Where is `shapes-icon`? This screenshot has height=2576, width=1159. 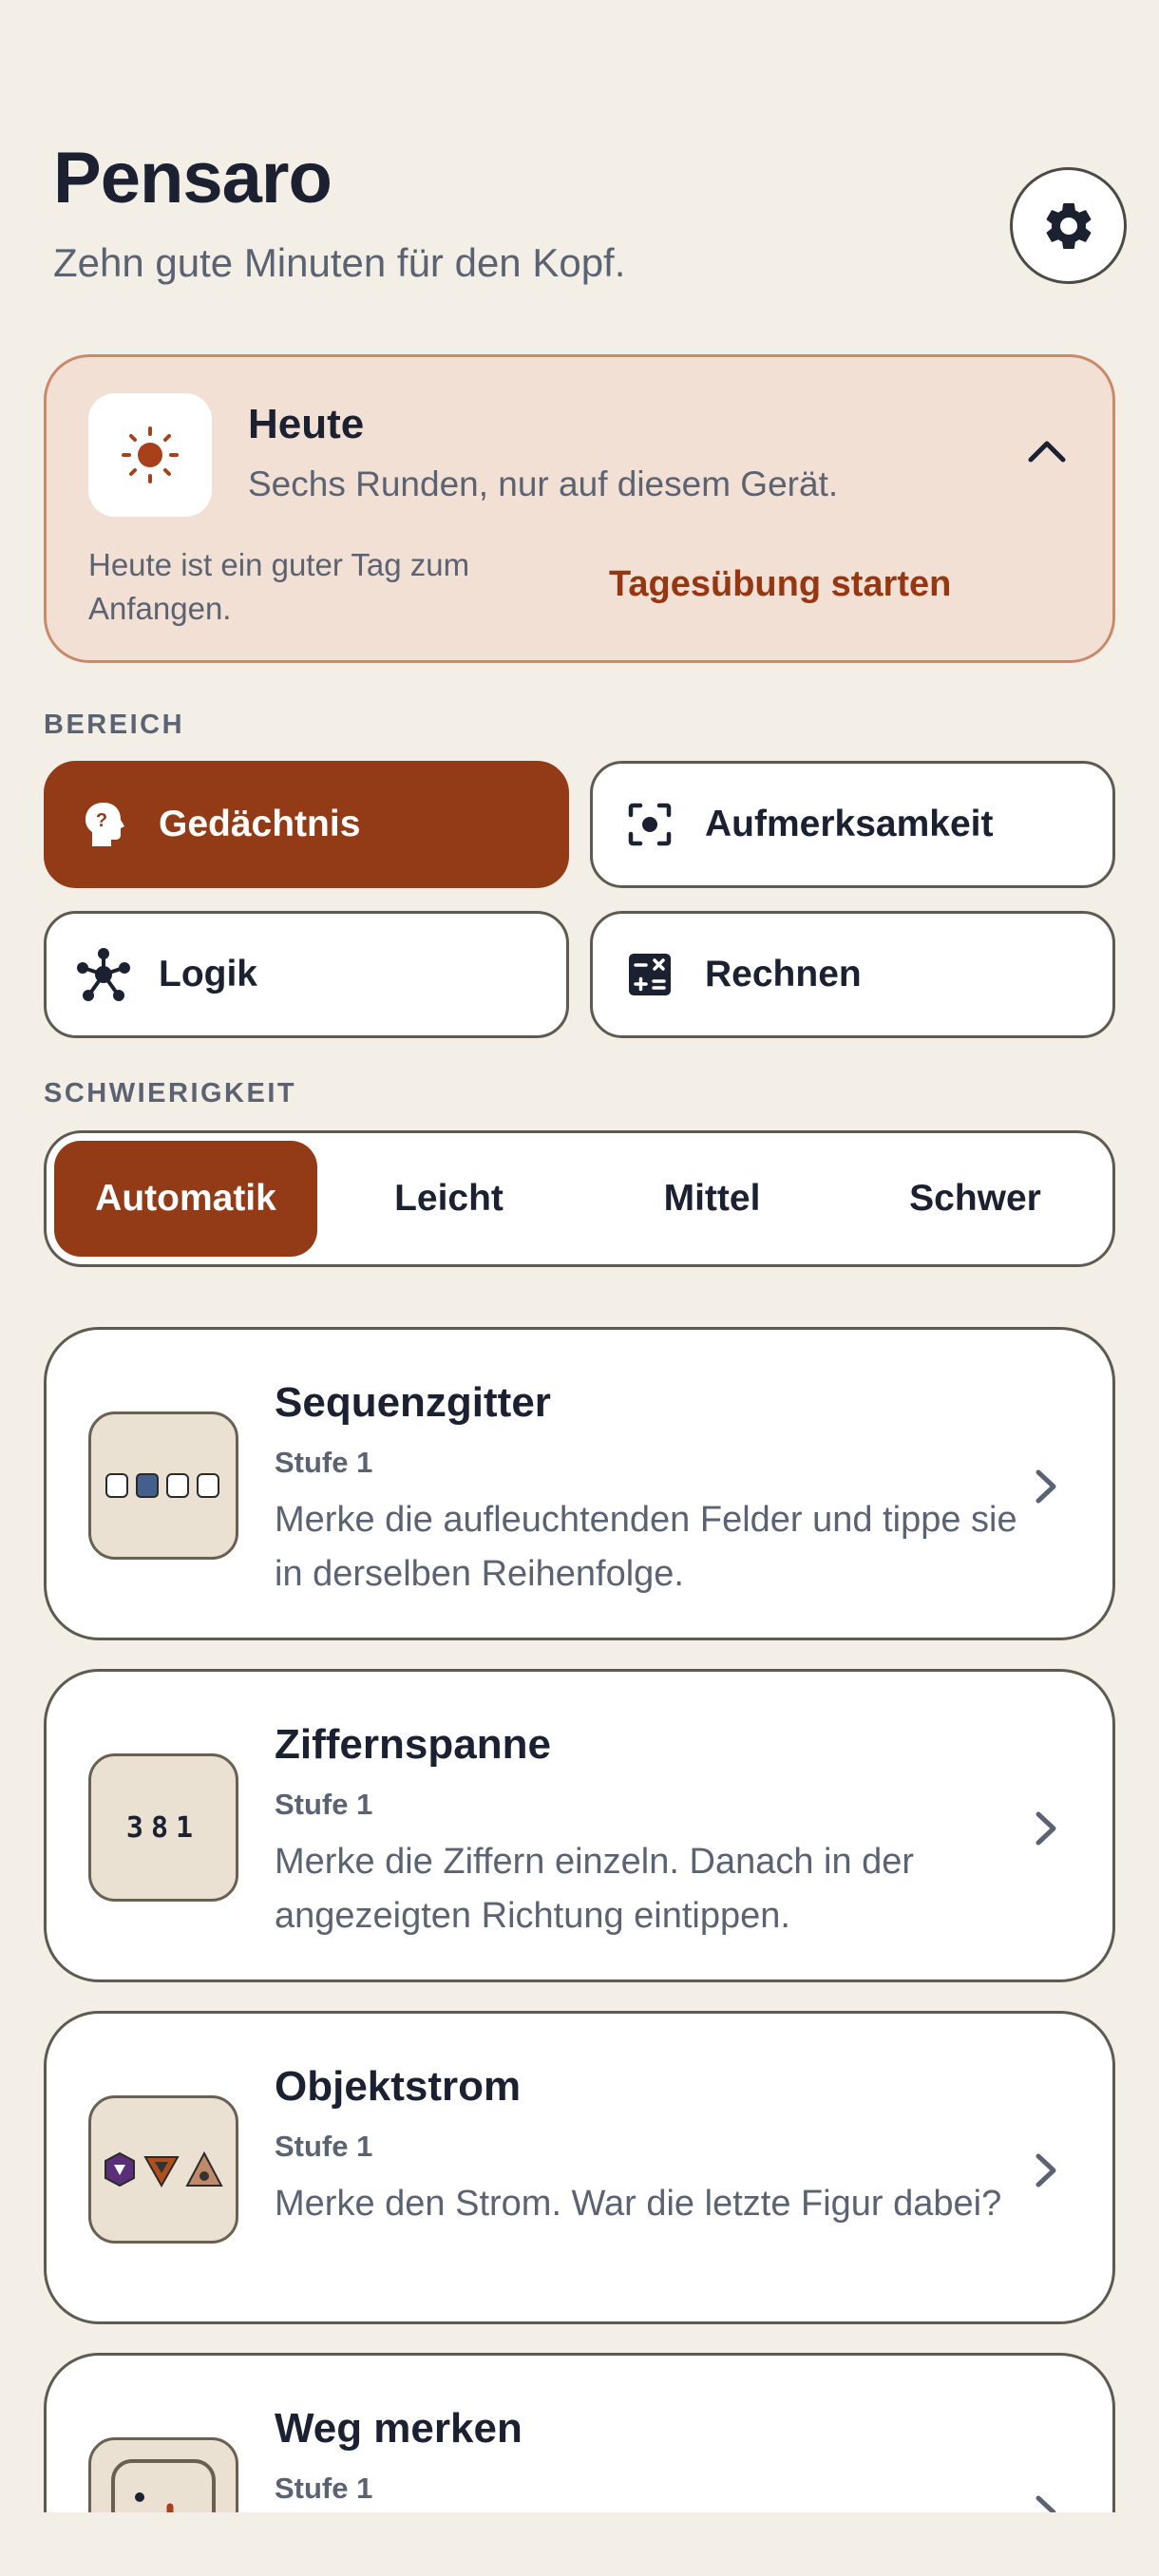 shapes-icon is located at coordinates (163, 2169).